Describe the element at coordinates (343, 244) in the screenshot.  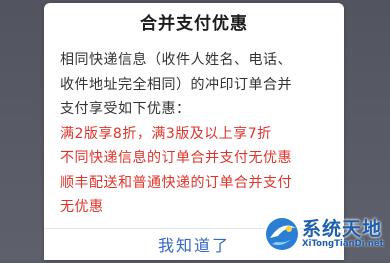
I see `watermark-url: XiTongTianDi.net` at that location.